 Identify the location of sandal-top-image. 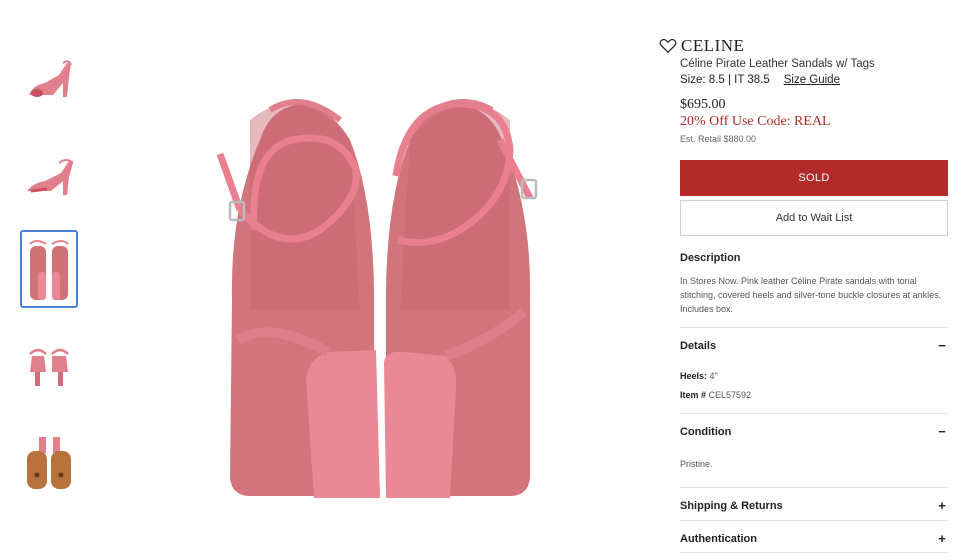
(49, 270).